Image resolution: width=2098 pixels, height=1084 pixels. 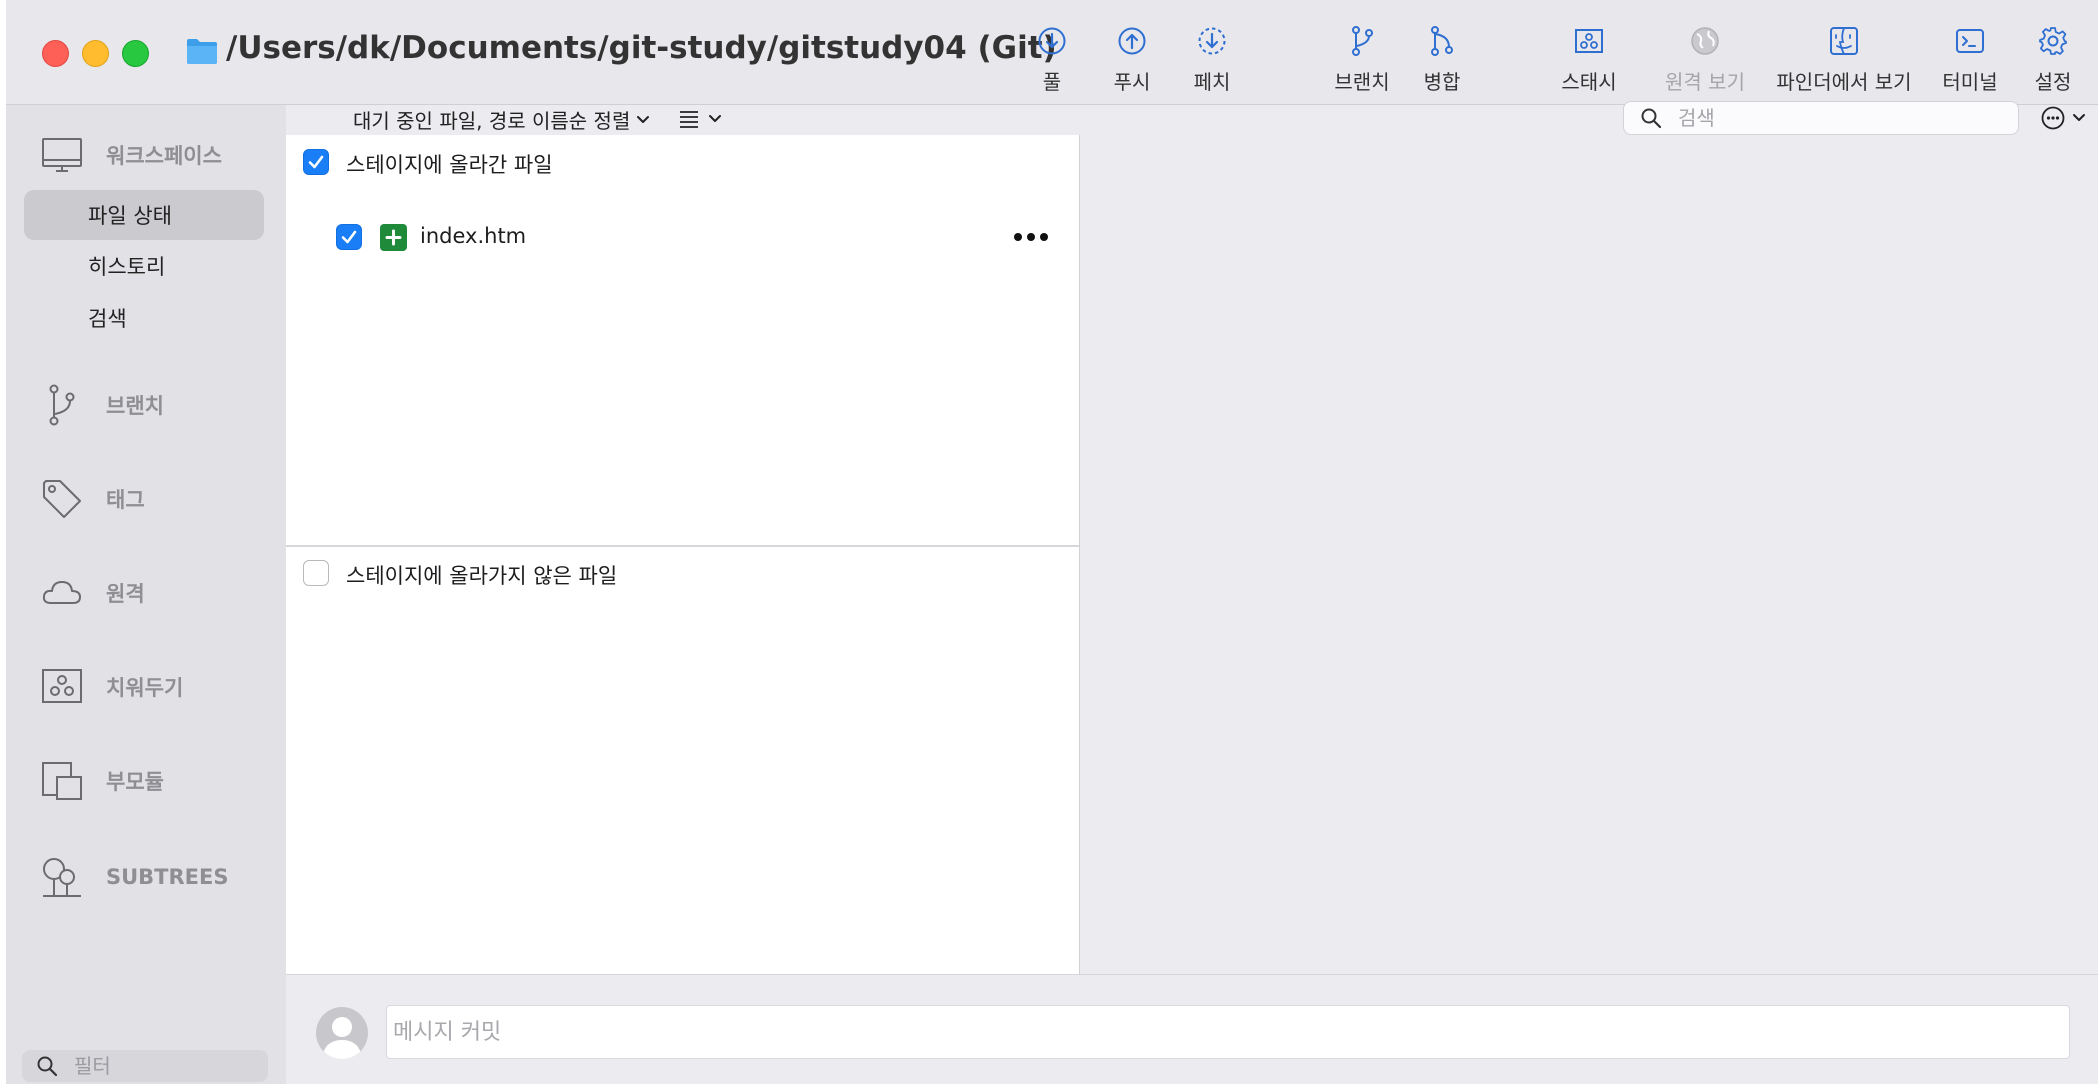 What do you see at coordinates (1589, 60) in the screenshot?
I see `stash-button: 스태시` at bounding box center [1589, 60].